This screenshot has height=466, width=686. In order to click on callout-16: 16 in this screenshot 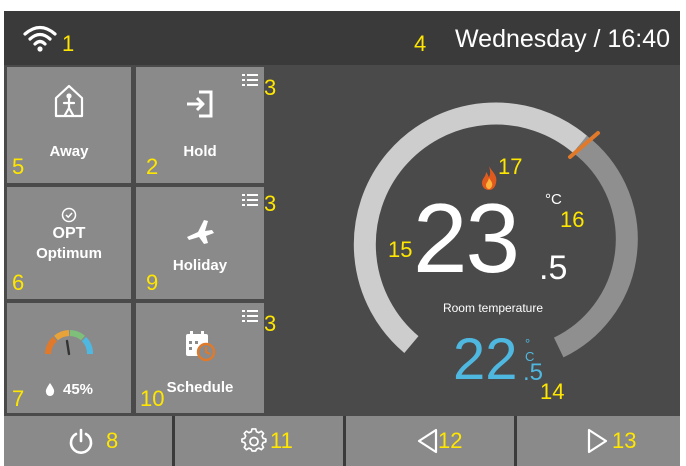, I will do `click(572, 219)`.